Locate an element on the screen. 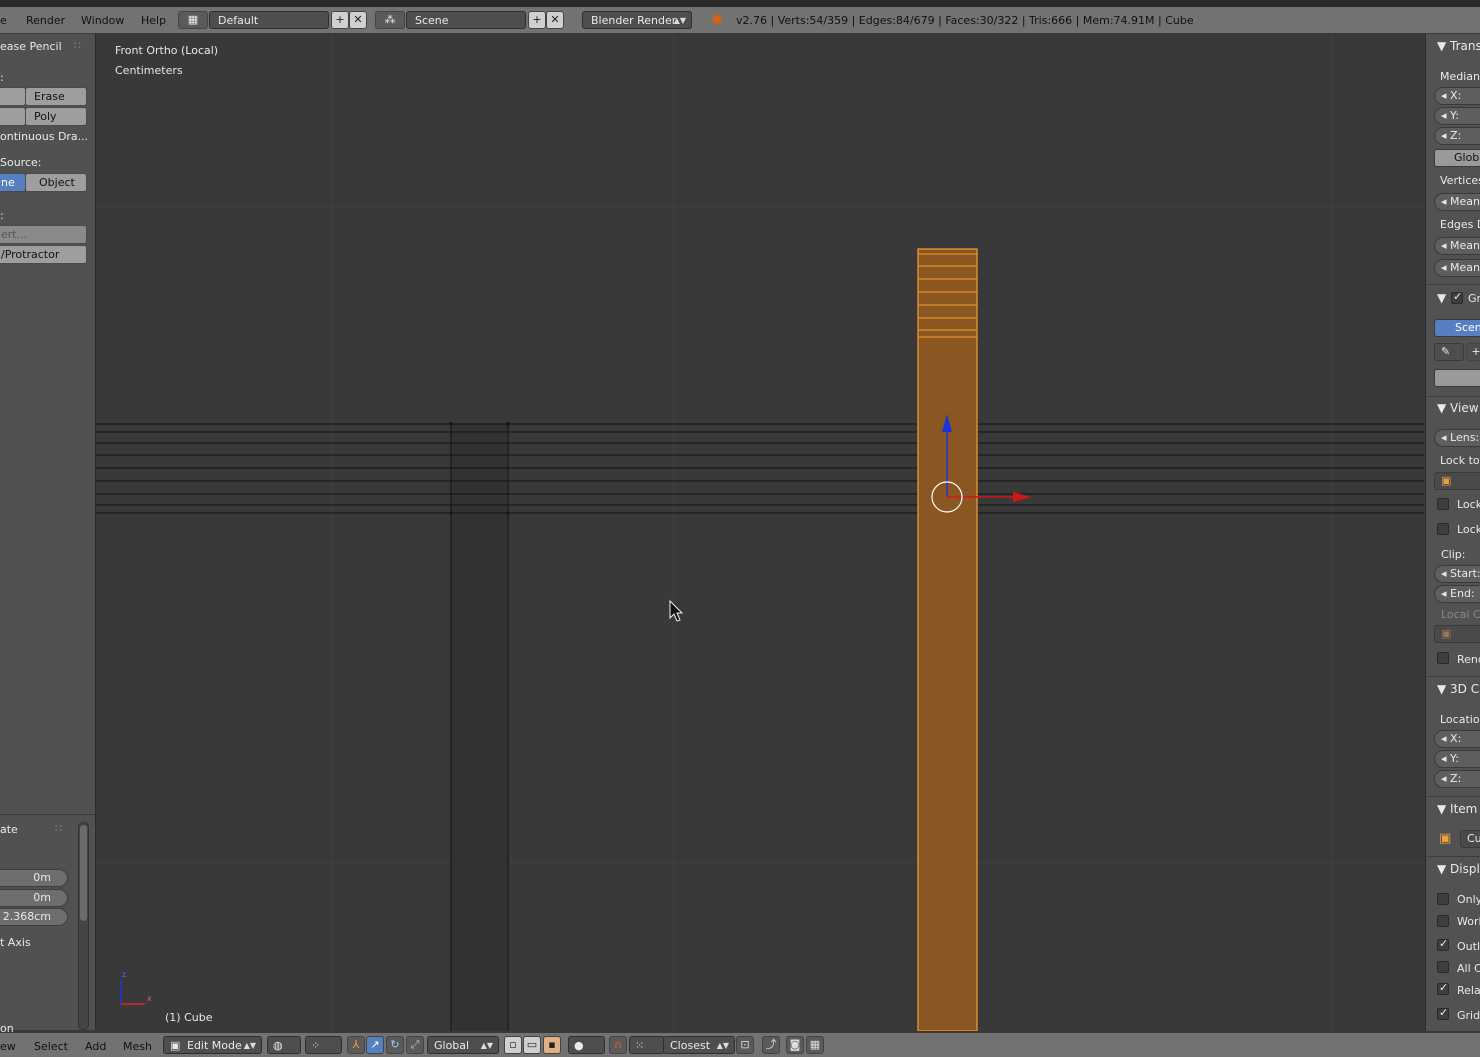 This screenshot has width=1480, height=1057. close-scene-icon: ✕ is located at coordinates (555, 20).